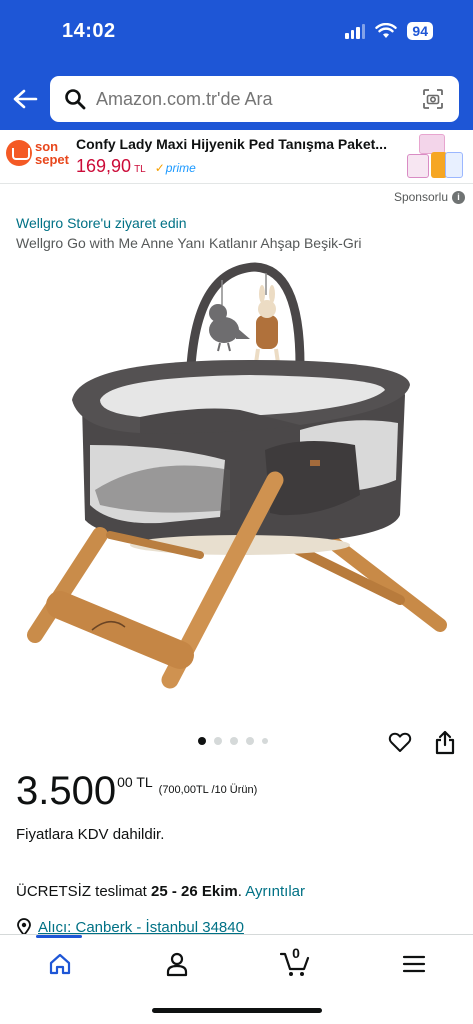 The image size is (473, 1024). I want to click on share-icon, so click(445, 742).